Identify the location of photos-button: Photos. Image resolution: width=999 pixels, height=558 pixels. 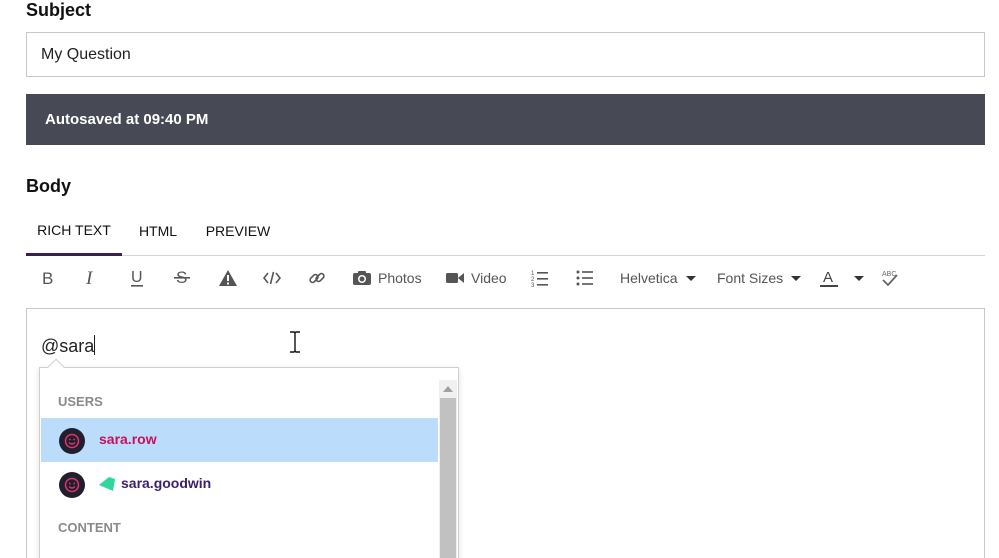
(387, 278).